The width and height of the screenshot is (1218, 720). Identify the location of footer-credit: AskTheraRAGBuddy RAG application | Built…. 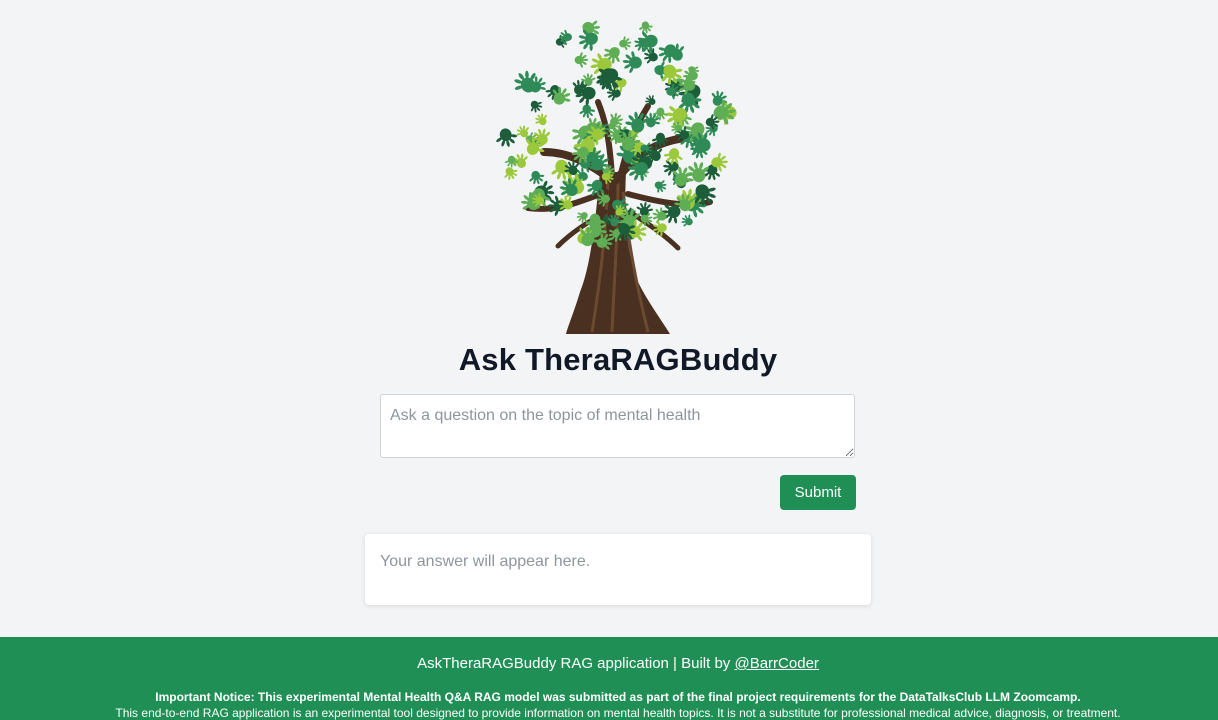
(609, 663).